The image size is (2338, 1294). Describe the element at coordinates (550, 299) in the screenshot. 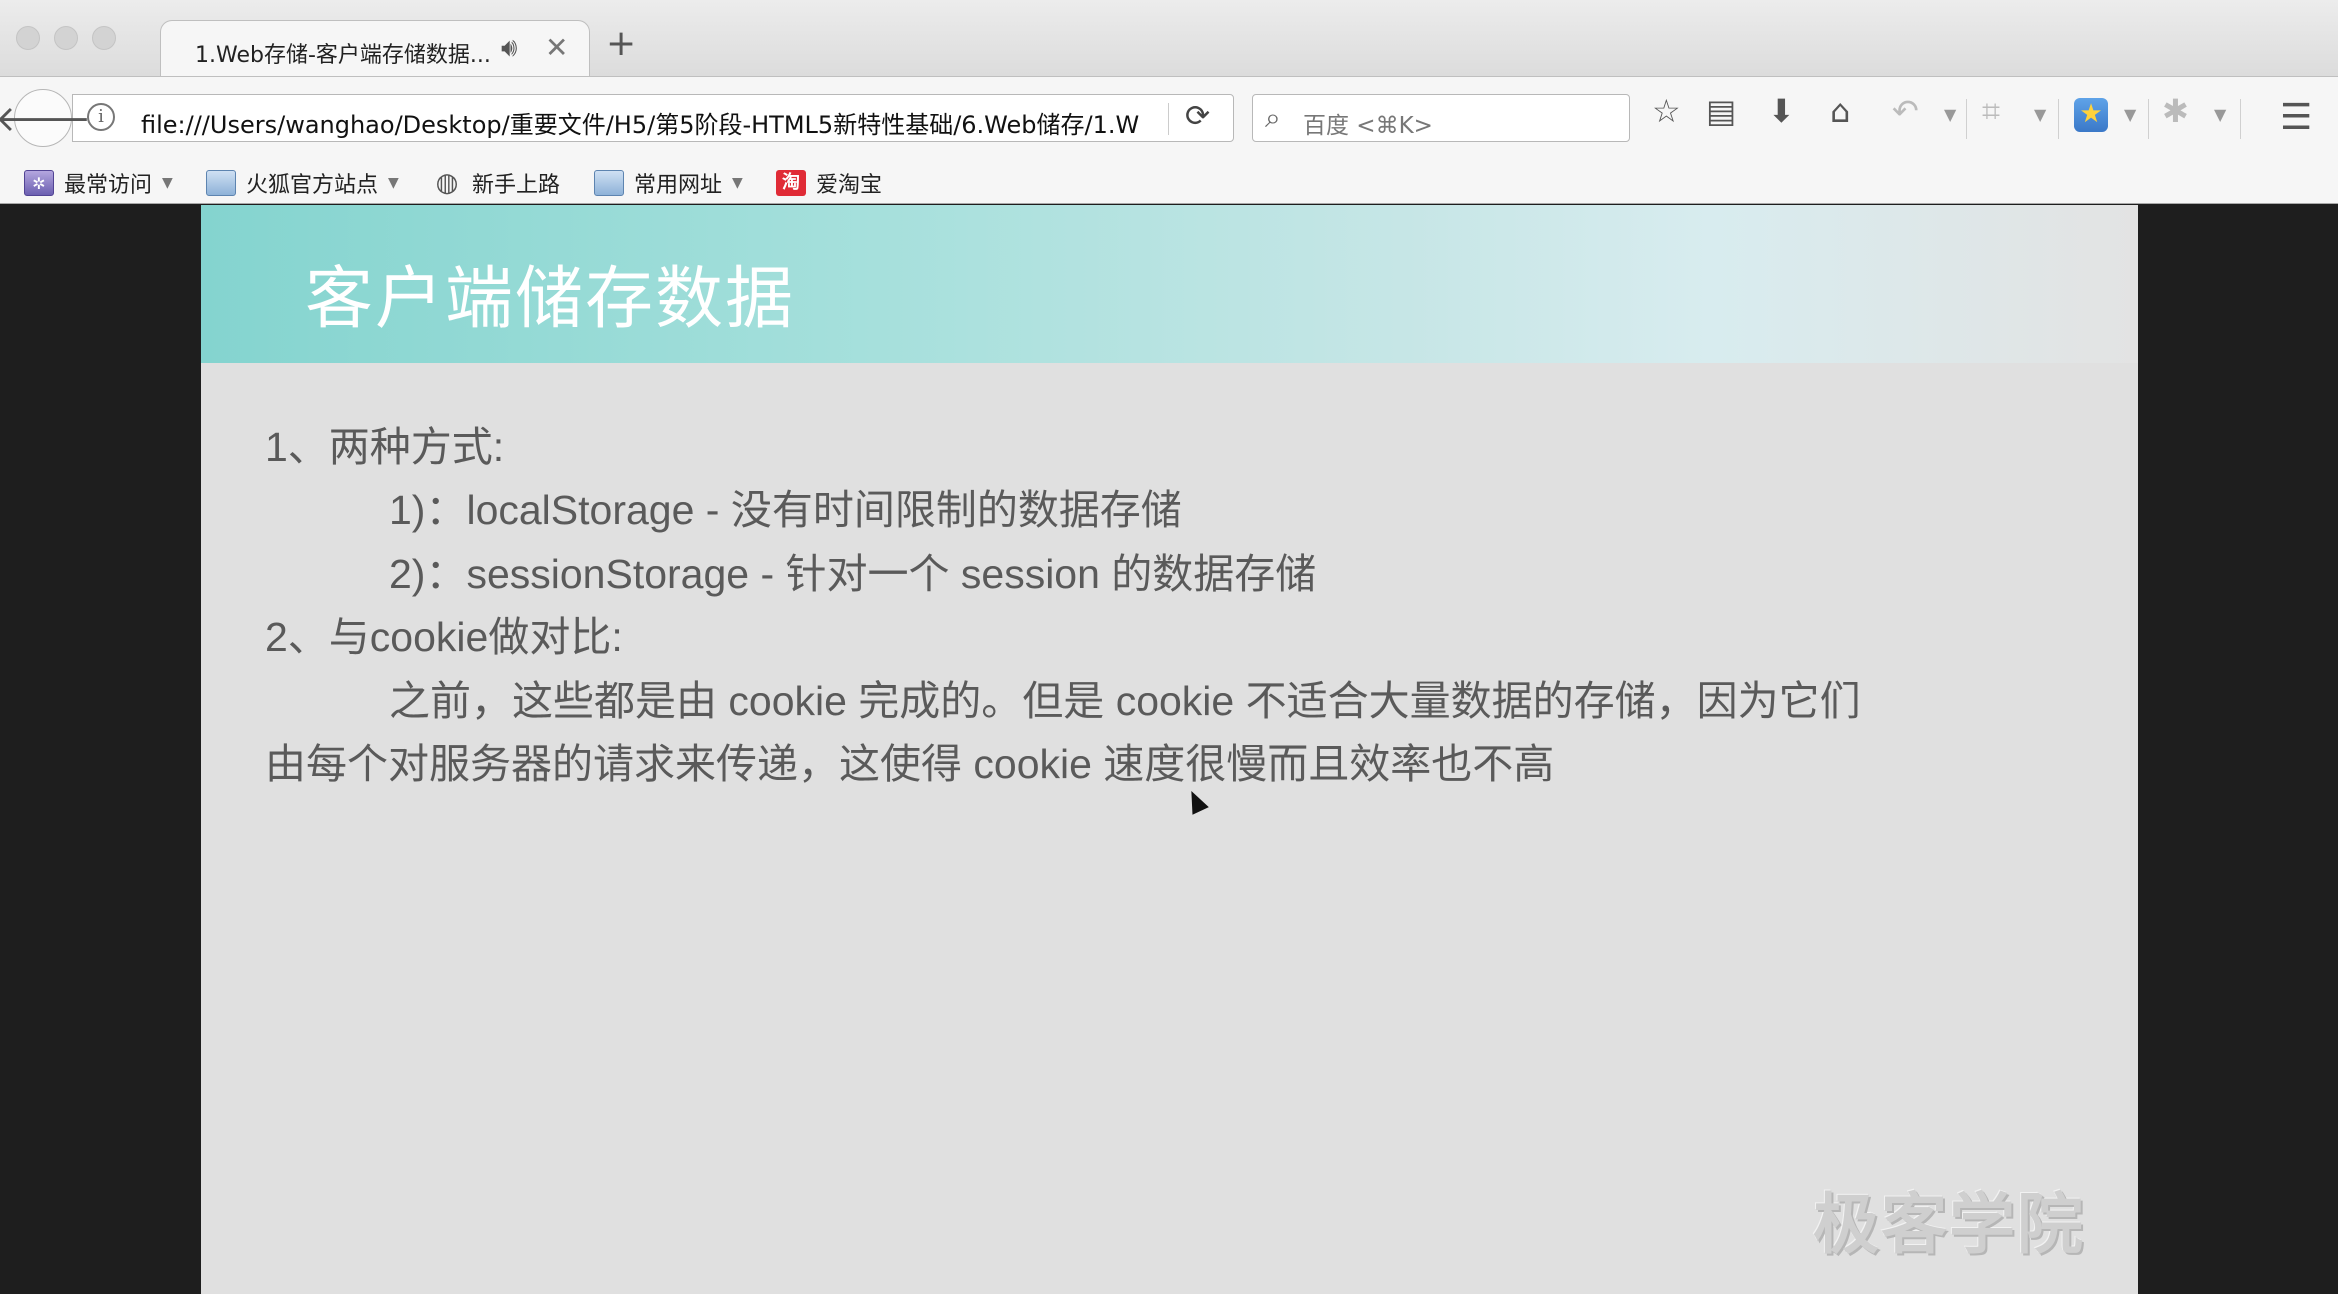

I see `slide-title: 客户端储存数据` at that location.